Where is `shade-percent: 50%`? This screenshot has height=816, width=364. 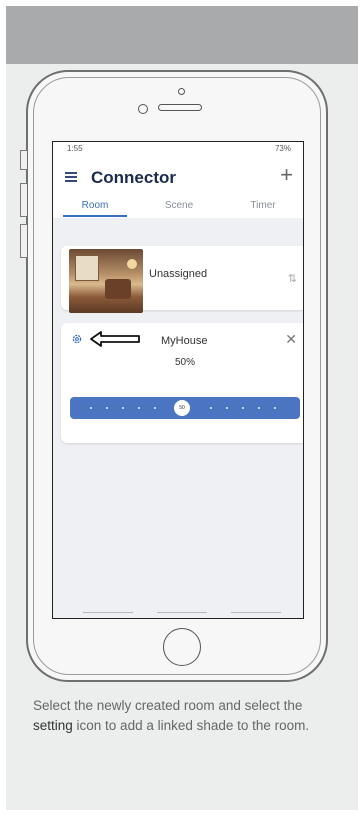 shade-percent: 50% is located at coordinates (185, 362).